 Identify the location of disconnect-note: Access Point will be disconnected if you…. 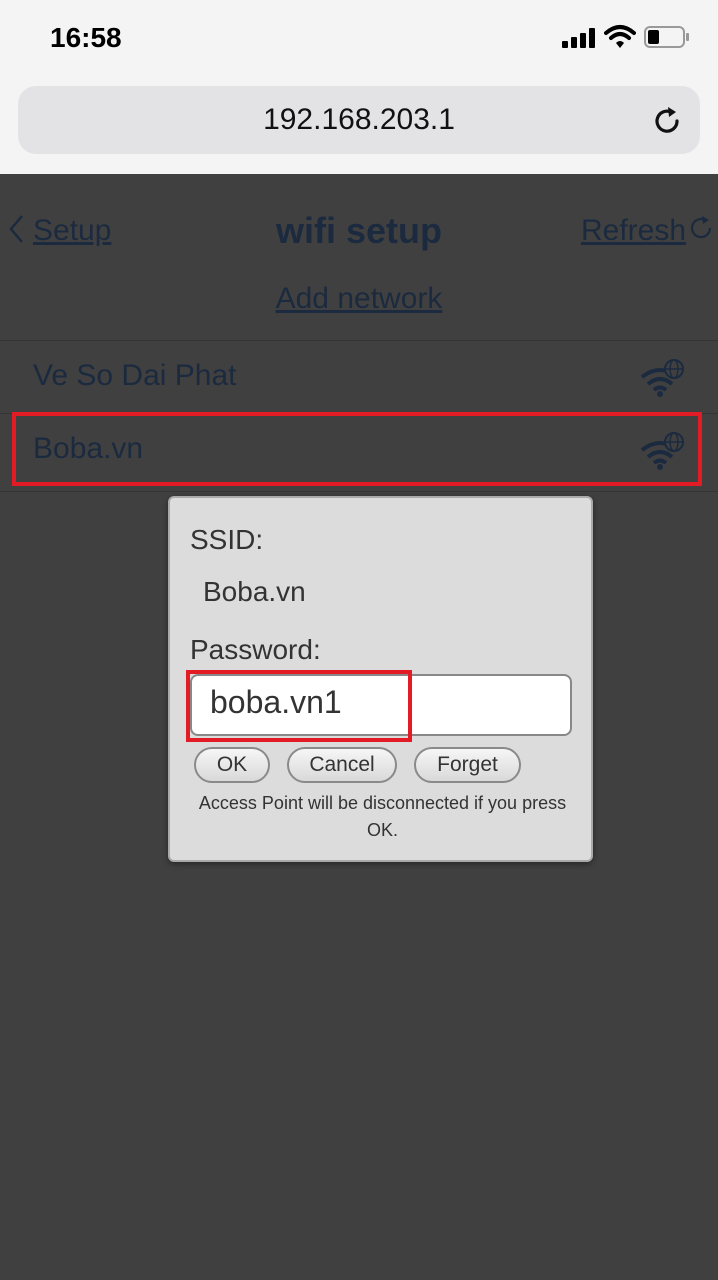
(382, 816).